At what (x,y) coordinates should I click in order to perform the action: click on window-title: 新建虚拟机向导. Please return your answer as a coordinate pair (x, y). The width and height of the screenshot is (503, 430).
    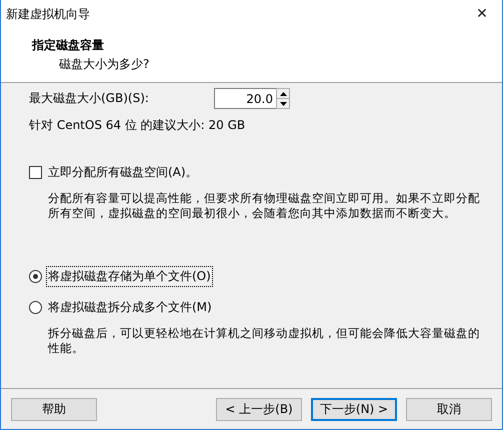
    Looking at the image, I should click on (48, 14).